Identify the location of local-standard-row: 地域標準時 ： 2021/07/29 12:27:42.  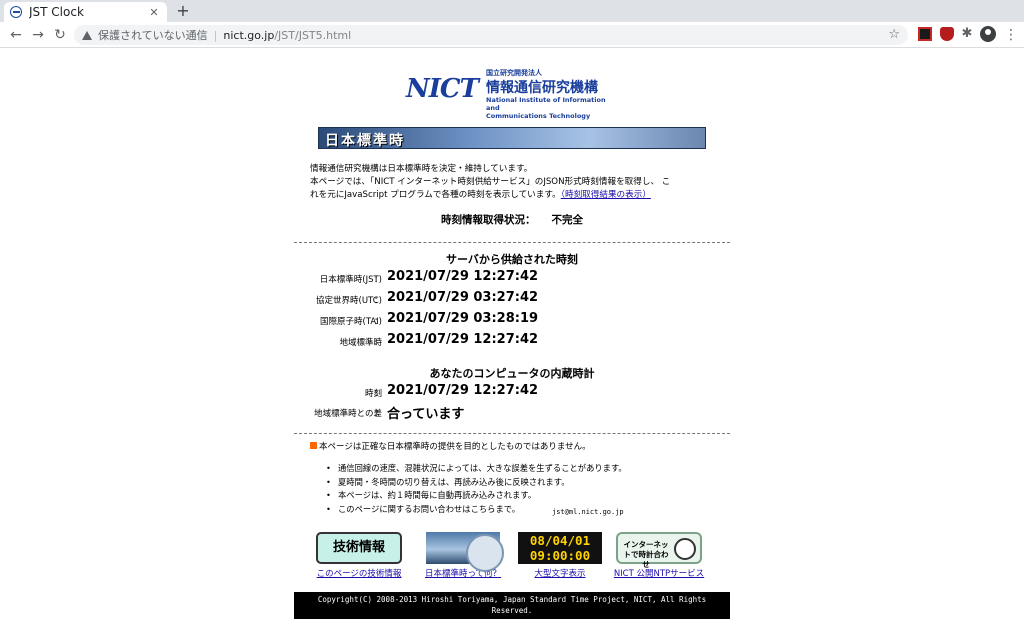
(439, 340).